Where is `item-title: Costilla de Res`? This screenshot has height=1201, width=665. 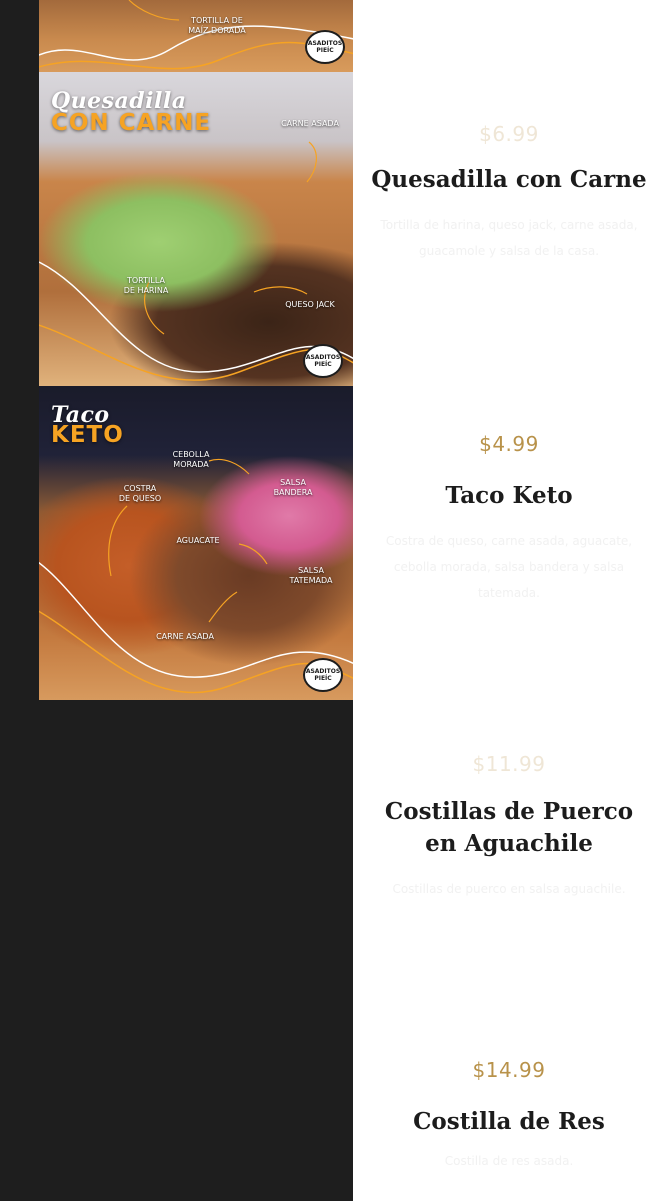 item-title: Costilla de Res is located at coordinates (509, 1121).